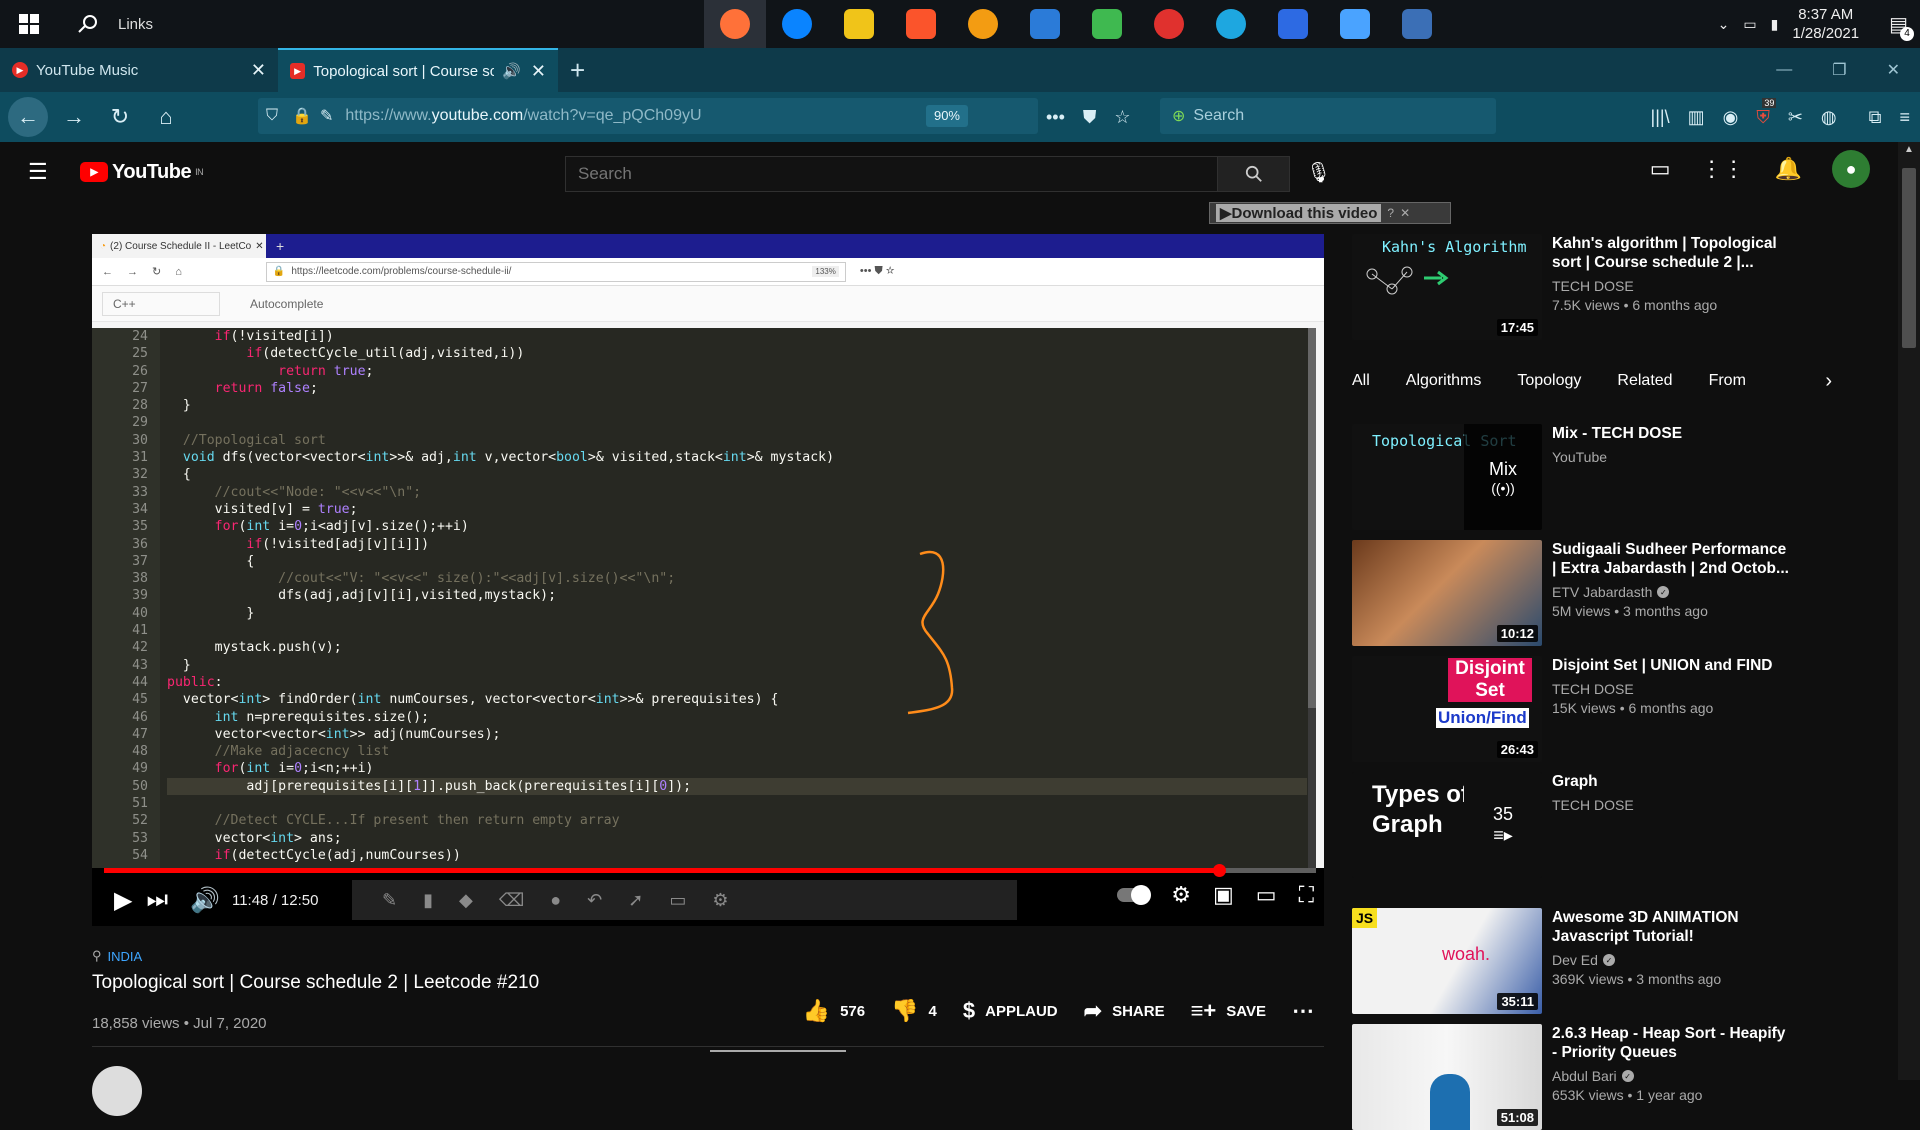 Image resolution: width=1920 pixels, height=1130 pixels. What do you see at coordinates (1788, 169) in the screenshot?
I see `notifications-bell-icon: 🔔` at bounding box center [1788, 169].